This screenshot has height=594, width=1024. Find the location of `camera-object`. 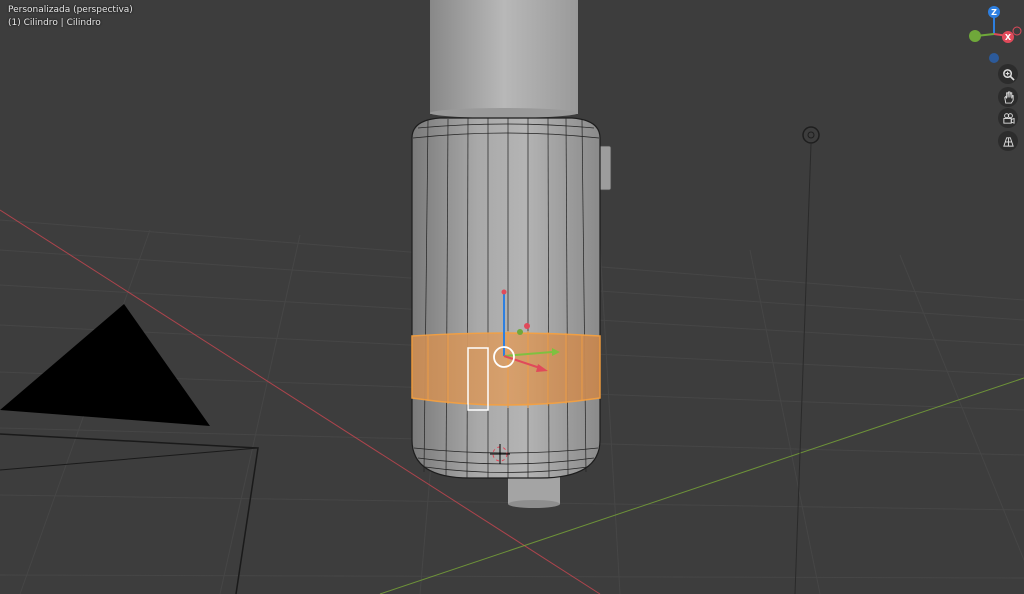

camera-object is located at coordinates (129, 449).